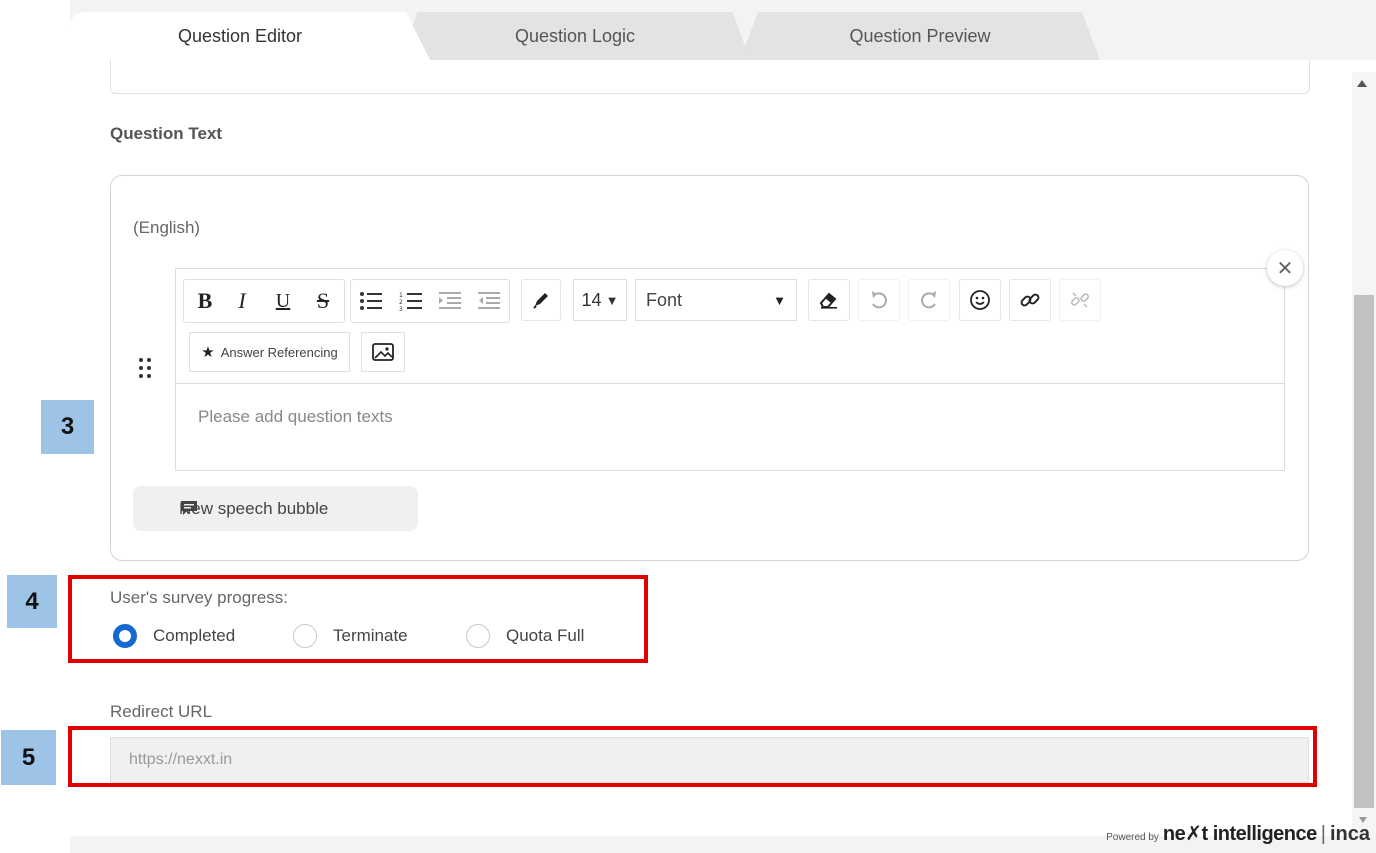 This screenshot has height=853, width=1376. I want to click on link-icon, so click(1030, 300).